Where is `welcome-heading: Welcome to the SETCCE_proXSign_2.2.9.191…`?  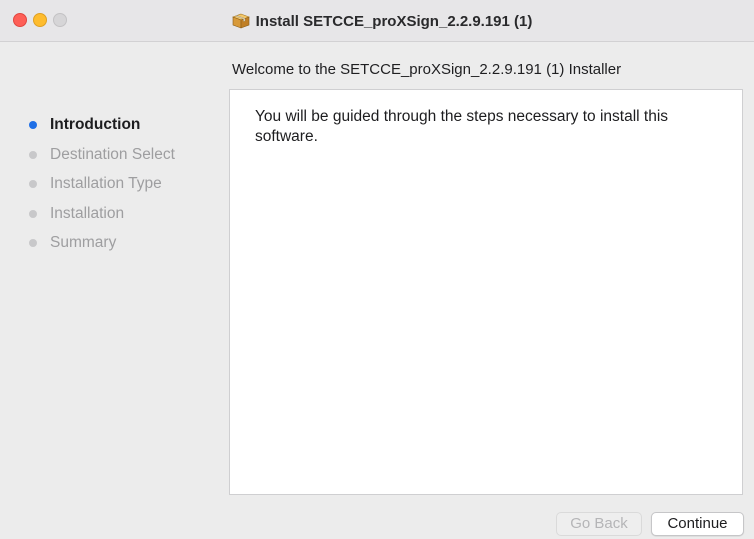
welcome-heading: Welcome to the SETCCE_proXSign_2.2.9.191… is located at coordinates (427, 69).